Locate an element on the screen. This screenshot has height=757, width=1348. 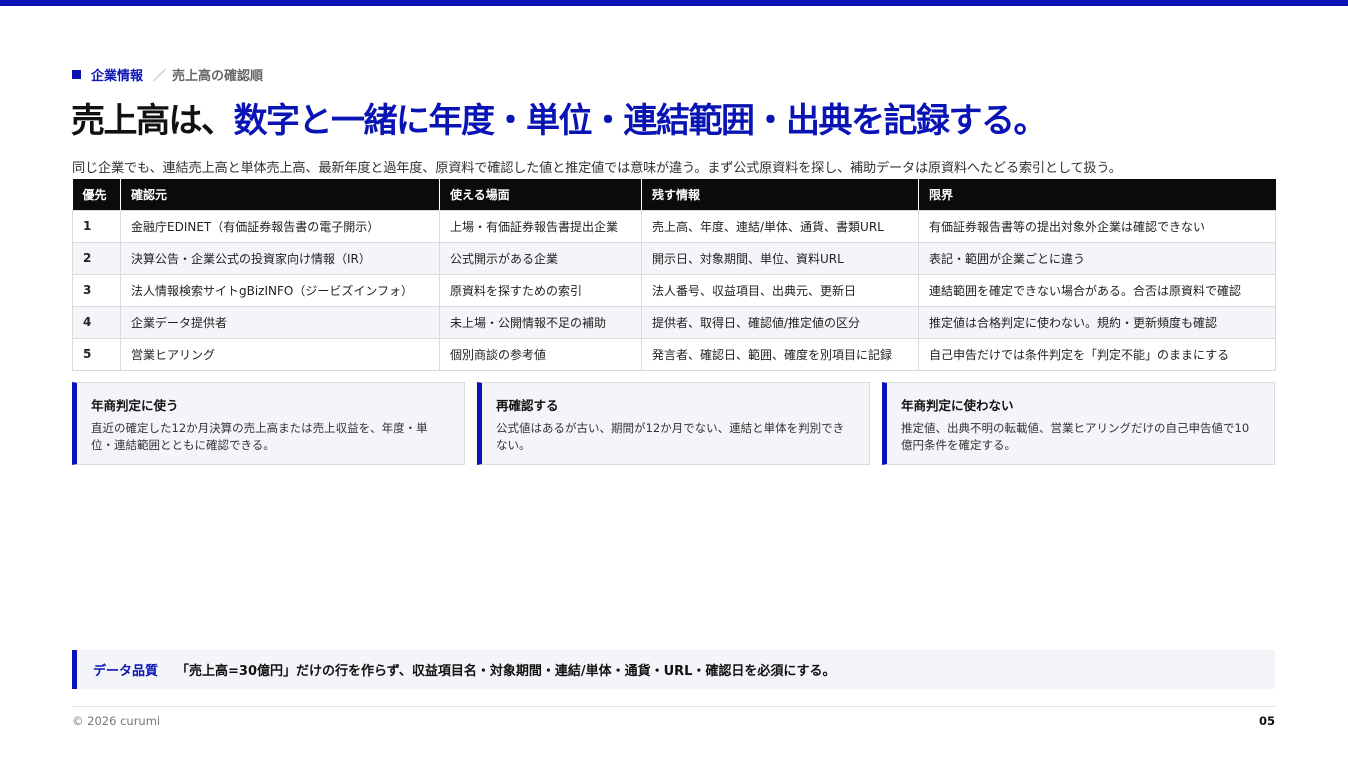
cell-limits: 連結範囲を確定できない場合がある。合否は原資料で確認 is located at coordinates (1097, 290).